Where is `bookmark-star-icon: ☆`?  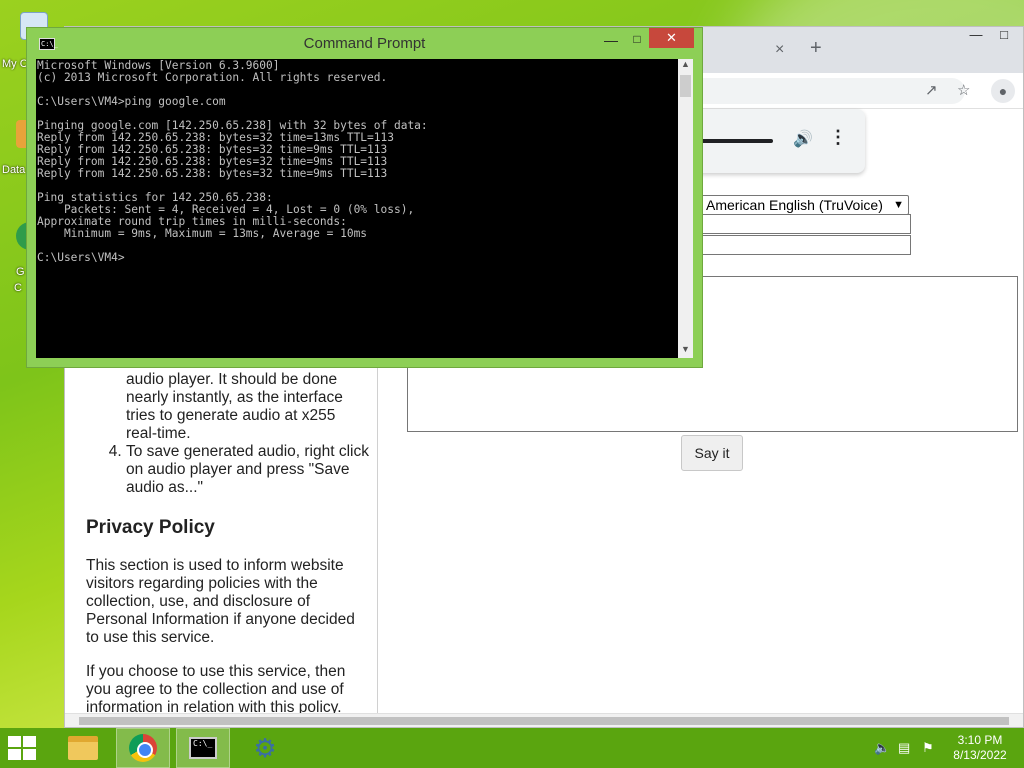
bookmark-star-icon: ☆ is located at coordinates (963, 90).